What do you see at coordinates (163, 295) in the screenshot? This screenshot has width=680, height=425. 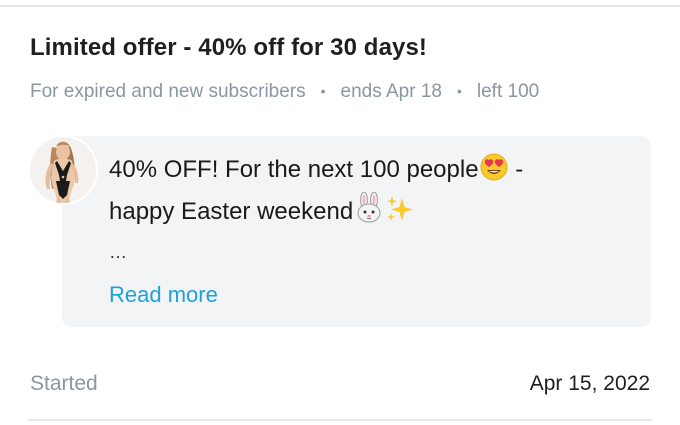 I see `read-more-link: Read more` at bounding box center [163, 295].